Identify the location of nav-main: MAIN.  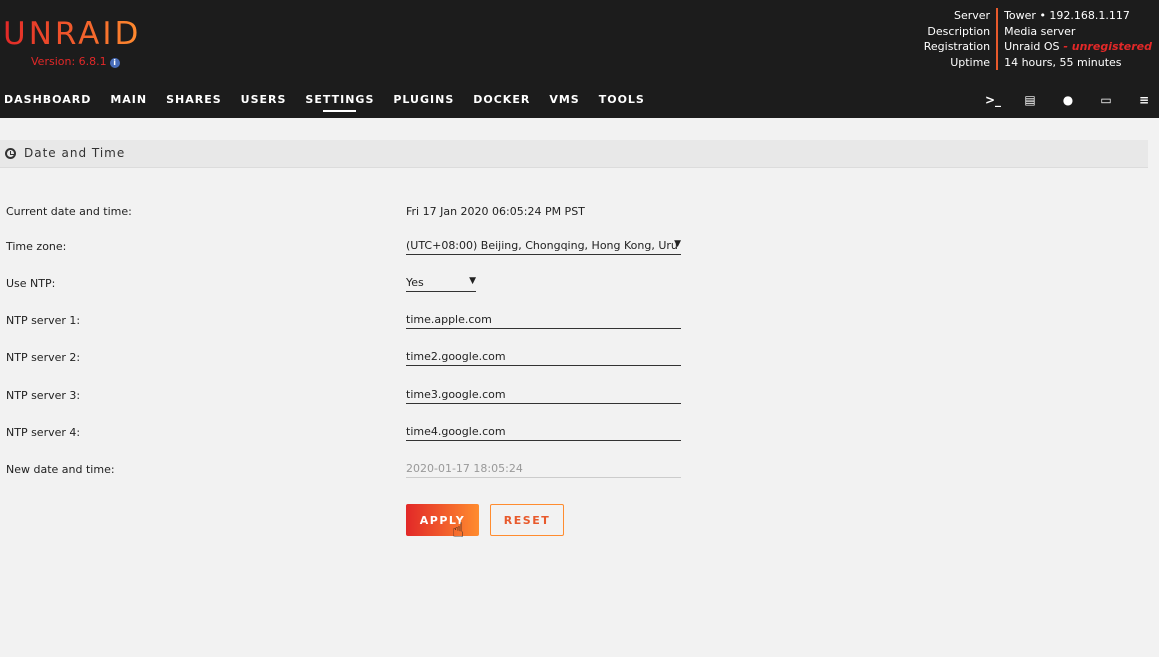
(128, 99).